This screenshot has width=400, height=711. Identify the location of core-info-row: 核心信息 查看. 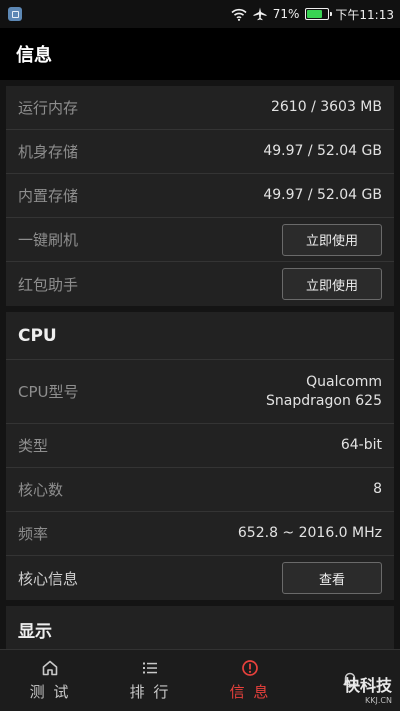
(200, 578).